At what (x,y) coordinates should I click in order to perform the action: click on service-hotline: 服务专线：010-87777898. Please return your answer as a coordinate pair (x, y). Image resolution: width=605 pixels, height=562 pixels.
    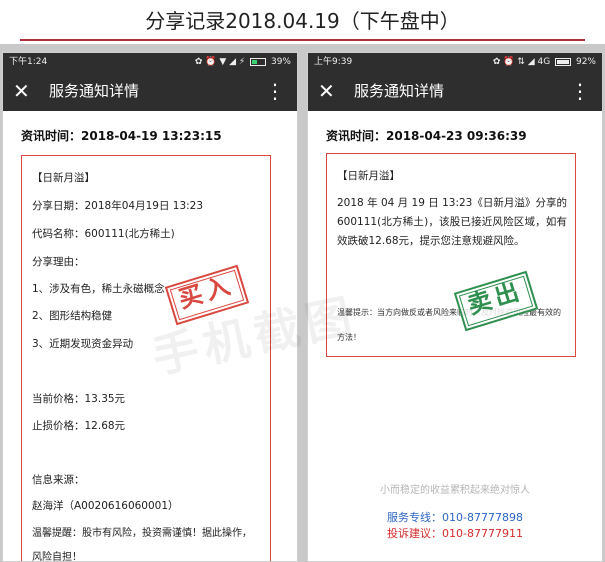
    Looking at the image, I should click on (455, 517).